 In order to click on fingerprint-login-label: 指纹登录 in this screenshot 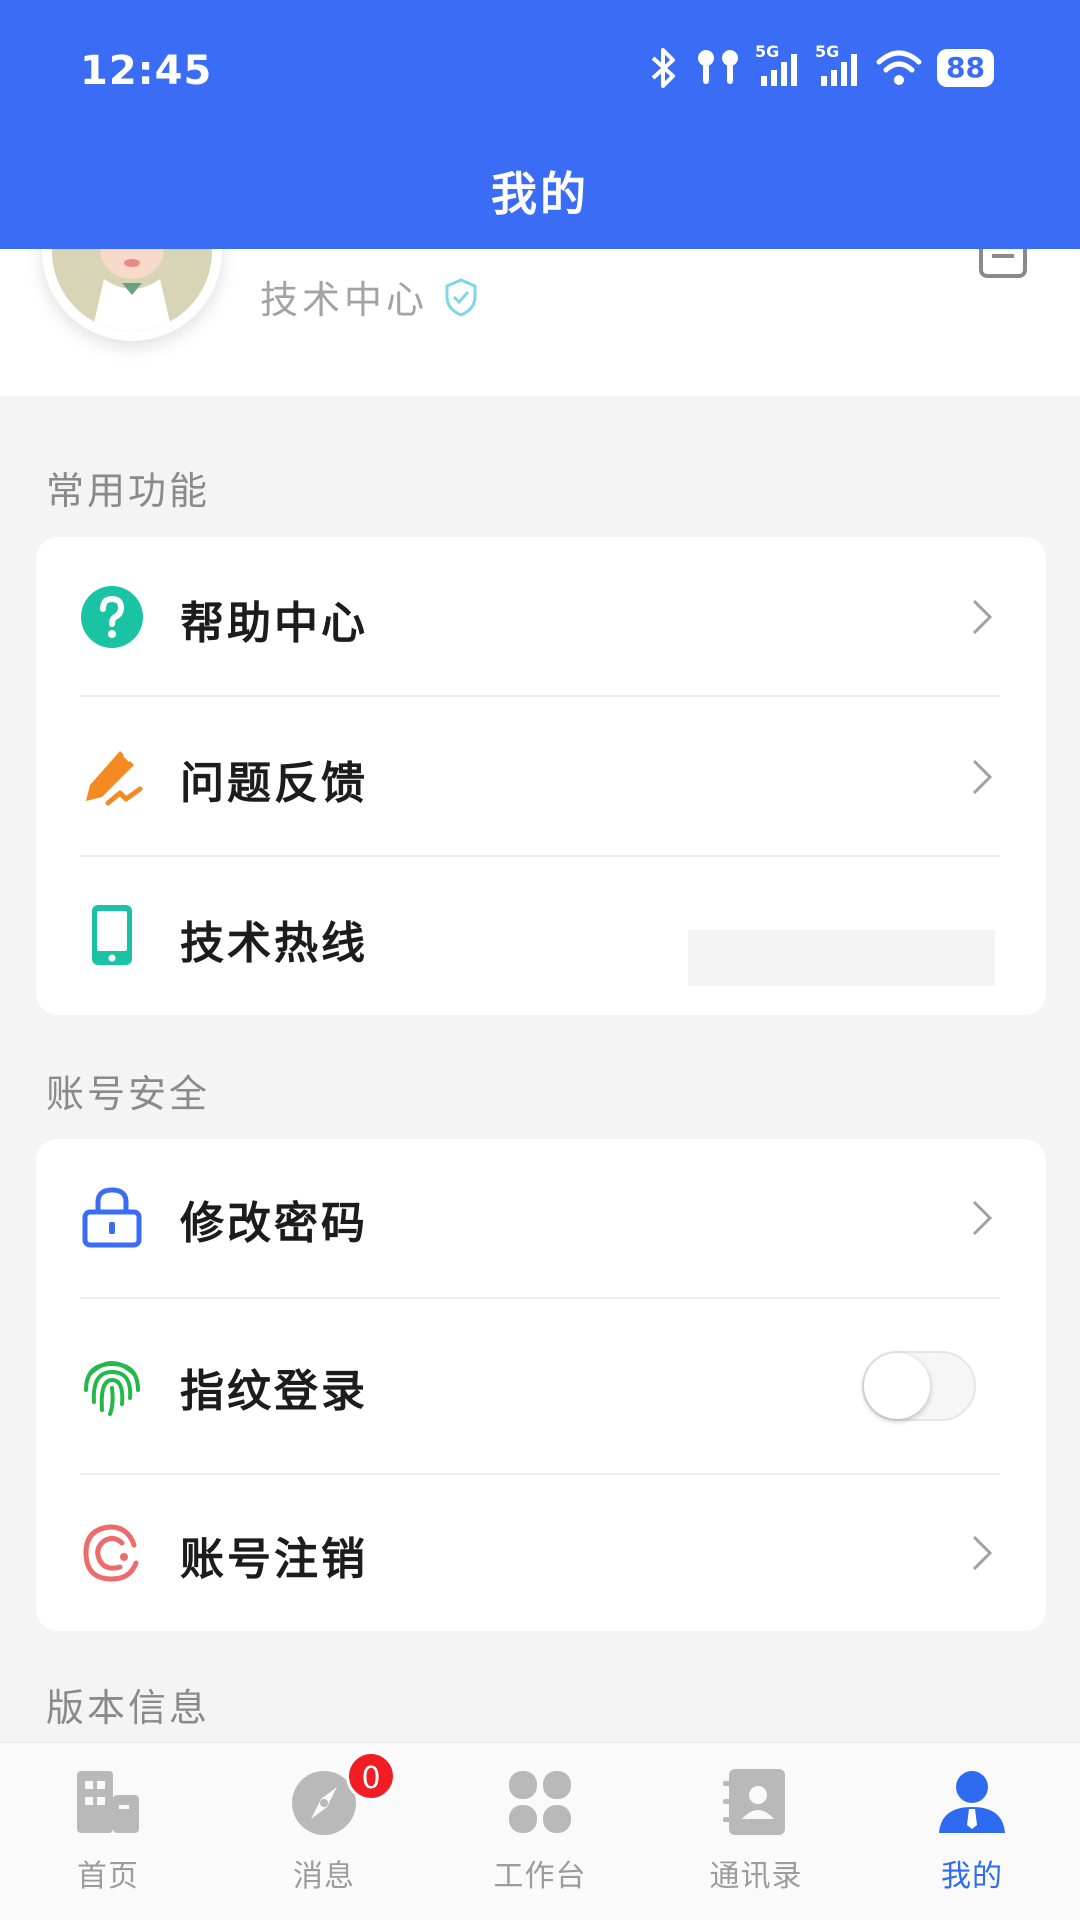, I will do `click(274, 1391)`.